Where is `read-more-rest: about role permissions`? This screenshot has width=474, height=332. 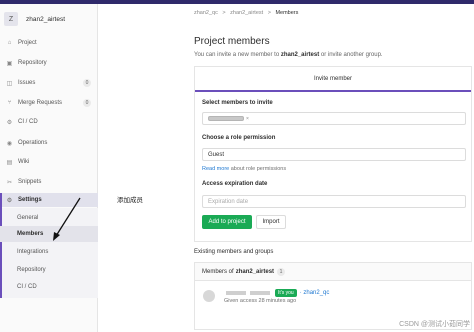
read-more-rest: about role permissions is located at coordinates (258, 169).